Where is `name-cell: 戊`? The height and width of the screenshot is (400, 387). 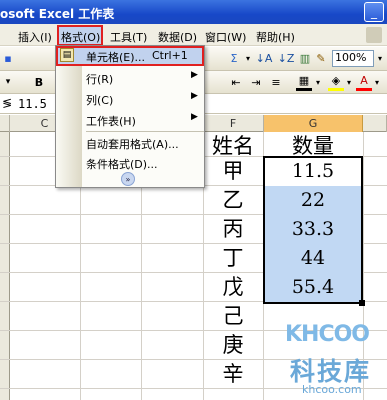
name-cell: 戊 is located at coordinates (233, 287).